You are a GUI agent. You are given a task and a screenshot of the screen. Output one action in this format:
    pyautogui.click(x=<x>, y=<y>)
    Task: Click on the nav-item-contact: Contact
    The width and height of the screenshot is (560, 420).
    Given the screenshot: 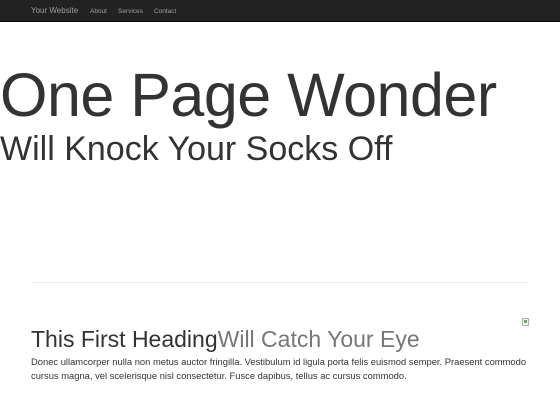 What is the action you would take?
    pyautogui.click(x=165, y=11)
    